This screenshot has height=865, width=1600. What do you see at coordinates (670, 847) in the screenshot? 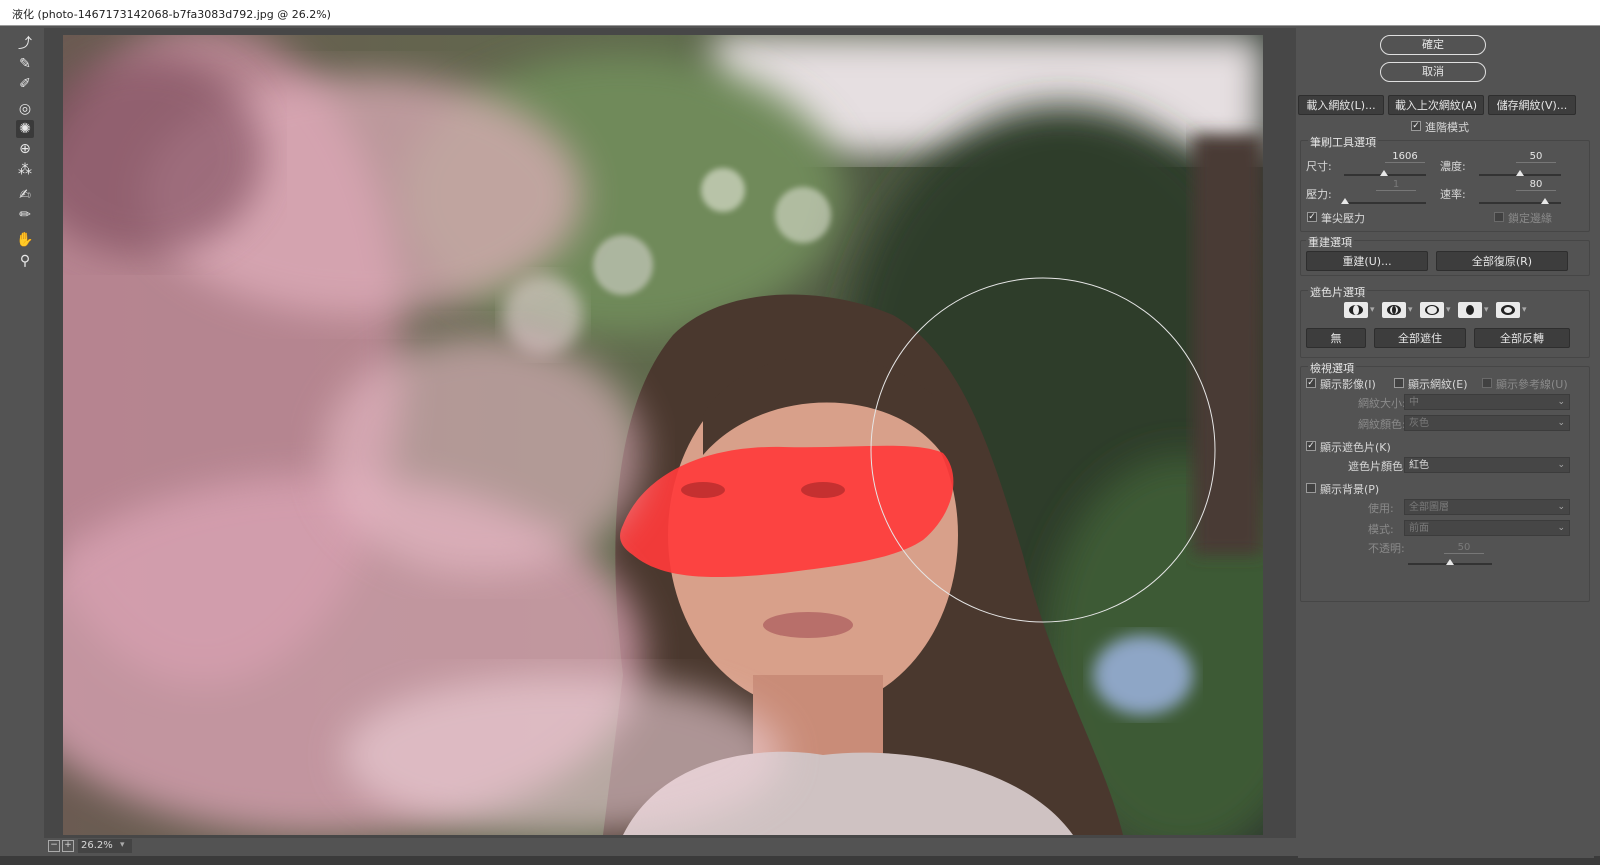
I see `zoom-status-bar: − + 26.2% ▾` at bounding box center [670, 847].